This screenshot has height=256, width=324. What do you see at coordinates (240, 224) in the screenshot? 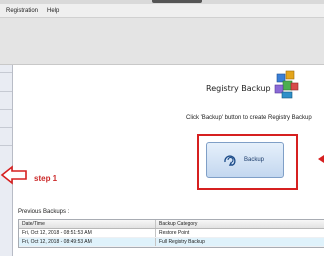
I see `column-header-category: Backup Category` at bounding box center [240, 224].